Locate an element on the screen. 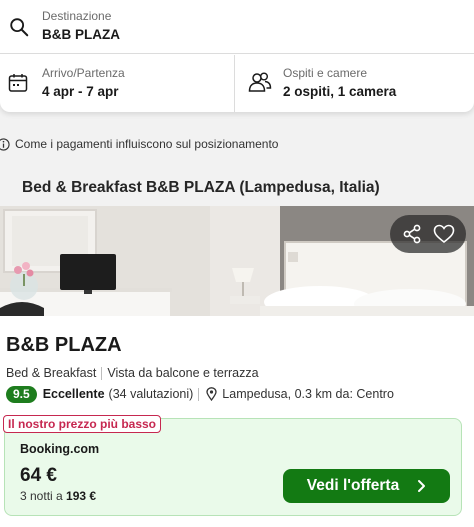 Image resolution: width=474 pixels, height=527 pixels. search-icon is located at coordinates (19, 27).